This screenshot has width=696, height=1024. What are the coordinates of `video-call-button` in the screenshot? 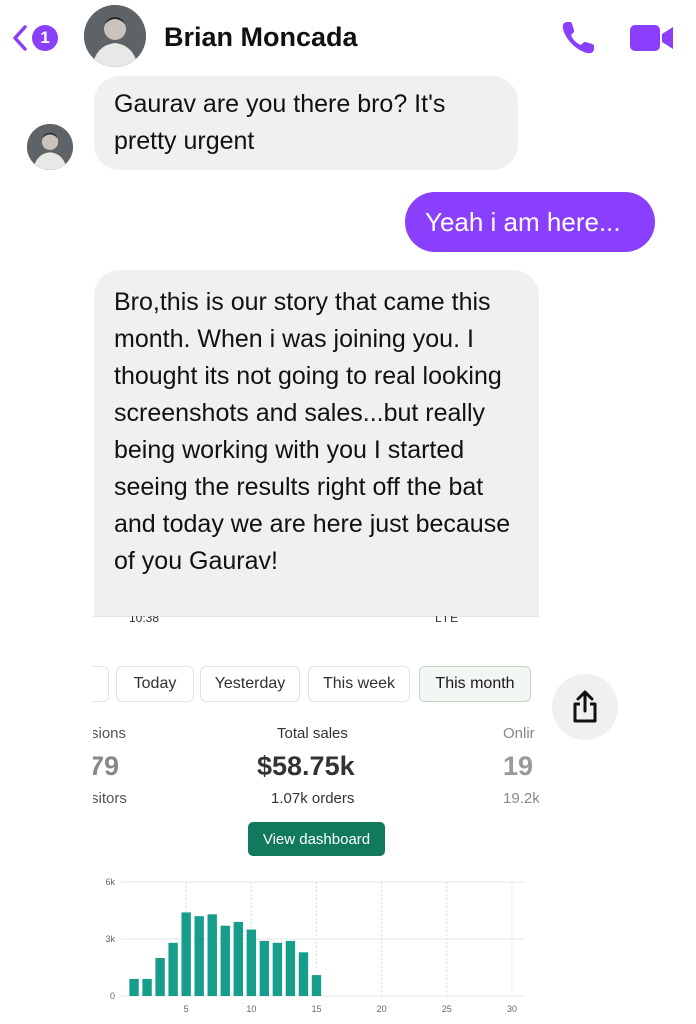 It's located at (652, 40).